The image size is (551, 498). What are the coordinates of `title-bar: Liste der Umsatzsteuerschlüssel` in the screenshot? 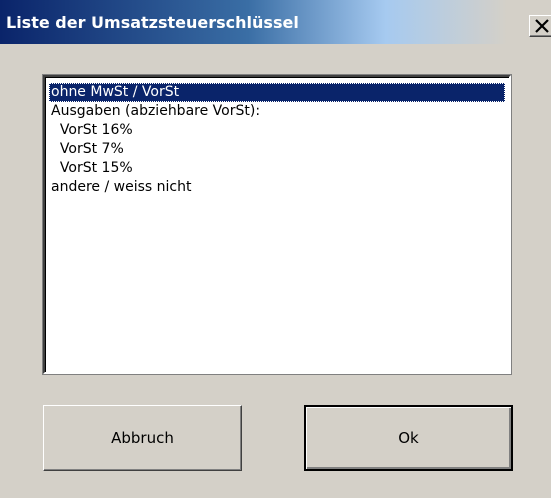 It's located at (275, 22).